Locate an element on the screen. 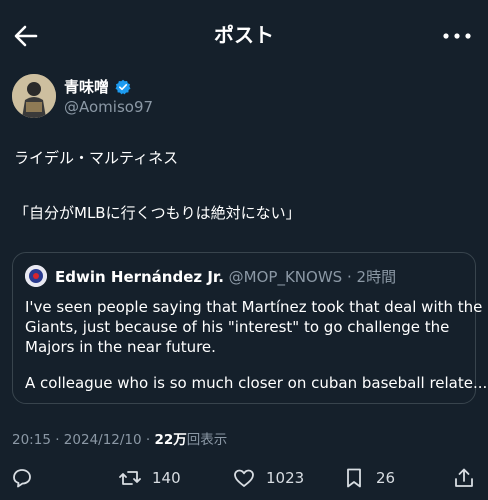 Image resolution: width=488 pixels, height=500 pixels. more-icon is located at coordinates (457, 36).